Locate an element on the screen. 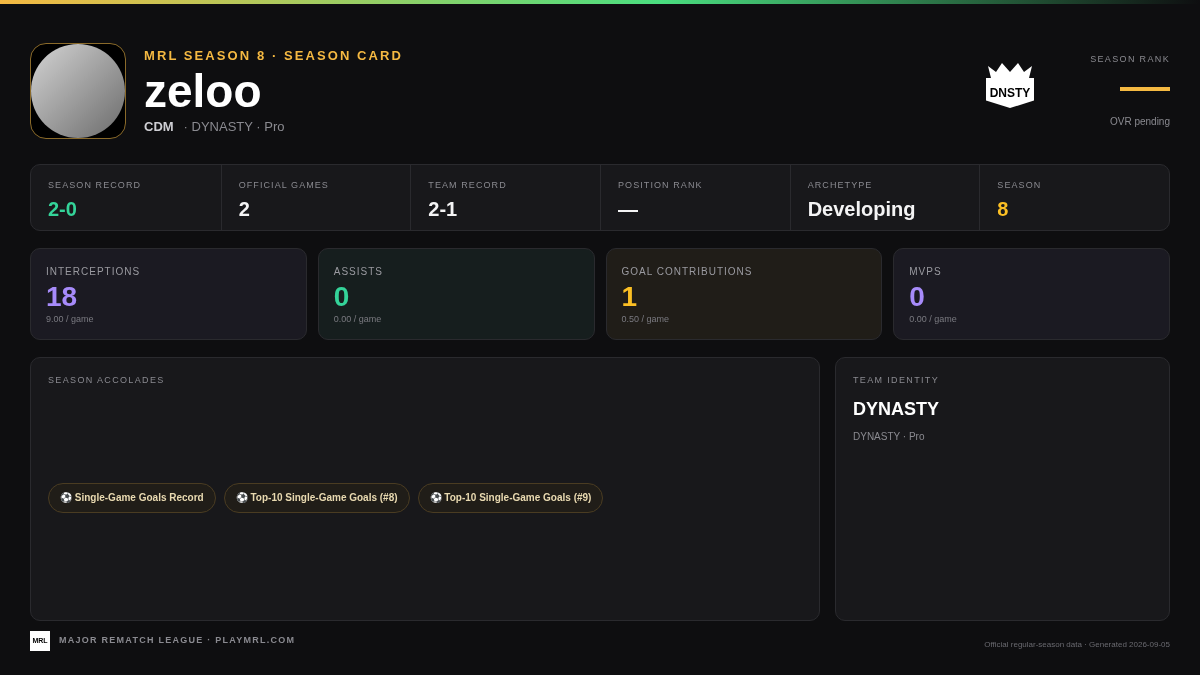 The width and height of the screenshot is (1200, 675). league-name: MAJOR REMATCH LEAGUE · PLAYMRL.COM is located at coordinates (177, 641).